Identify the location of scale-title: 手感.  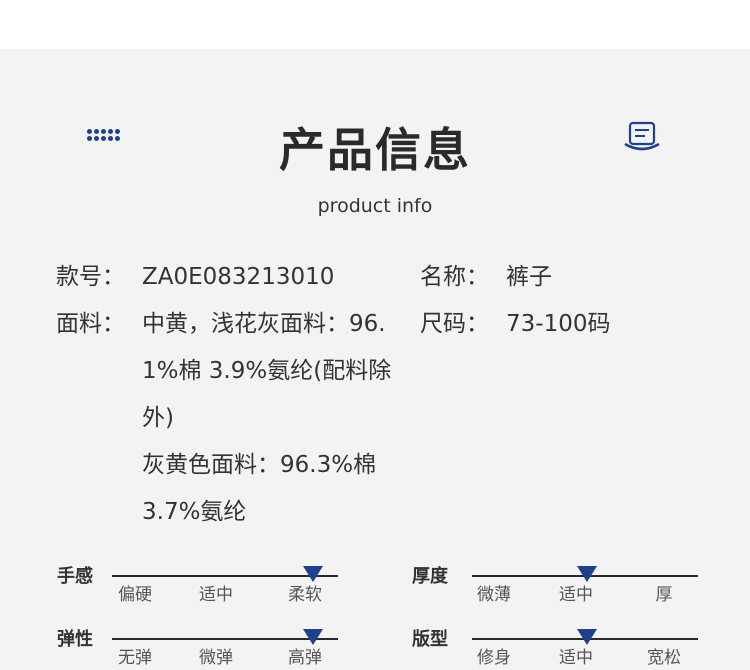
(75, 576).